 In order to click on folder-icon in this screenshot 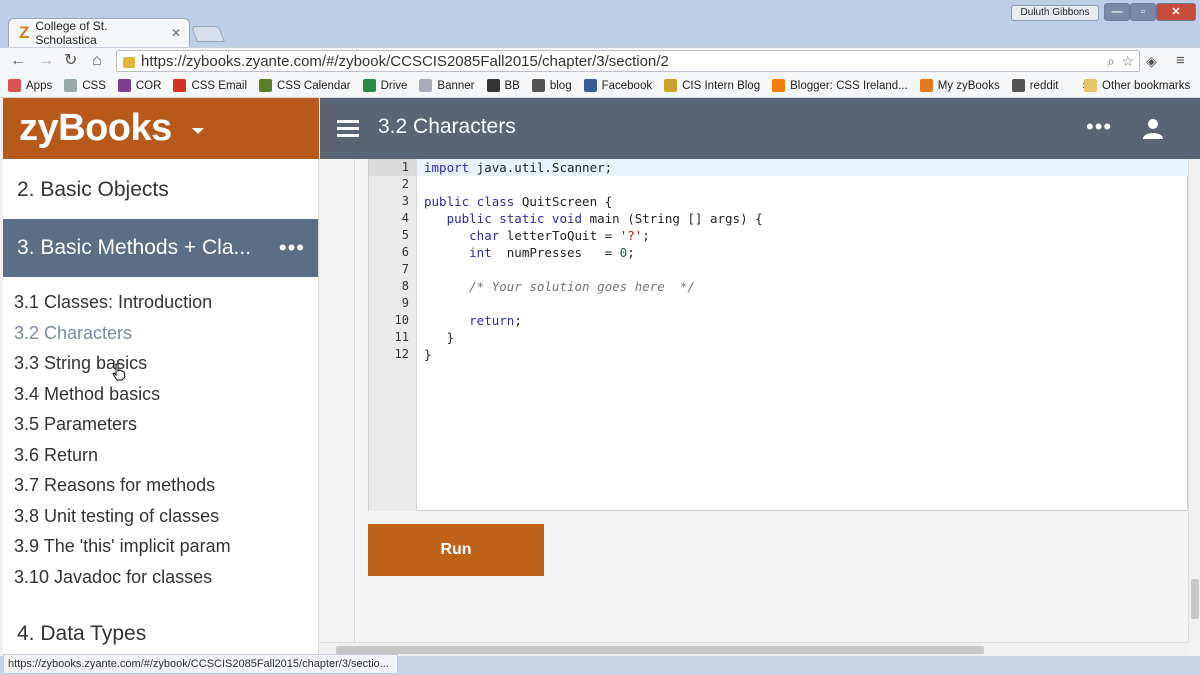, I will do `click(1090, 85)`.